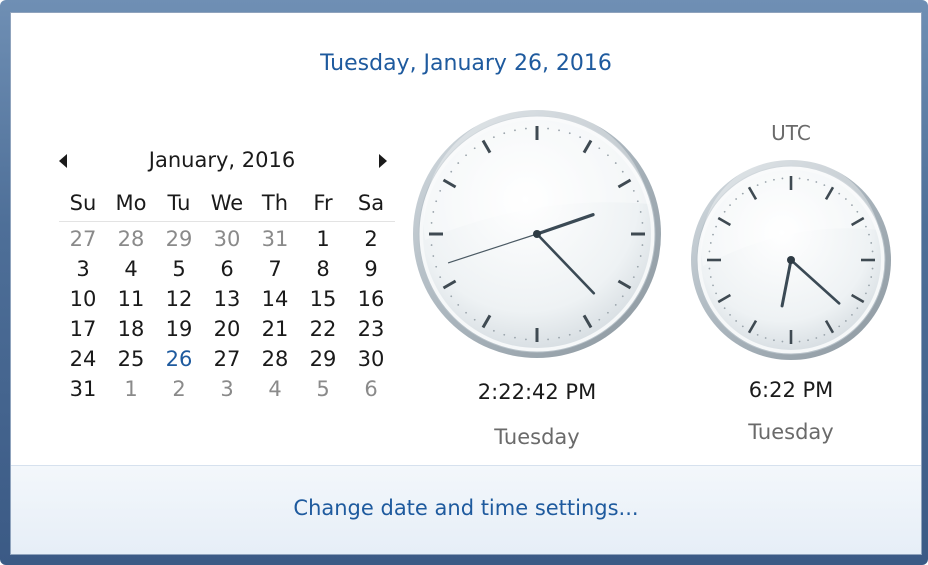 This screenshot has width=928, height=565. Describe the element at coordinates (537, 392) in the screenshot. I see `local-time-text: 2:22:42 PM` at that location.